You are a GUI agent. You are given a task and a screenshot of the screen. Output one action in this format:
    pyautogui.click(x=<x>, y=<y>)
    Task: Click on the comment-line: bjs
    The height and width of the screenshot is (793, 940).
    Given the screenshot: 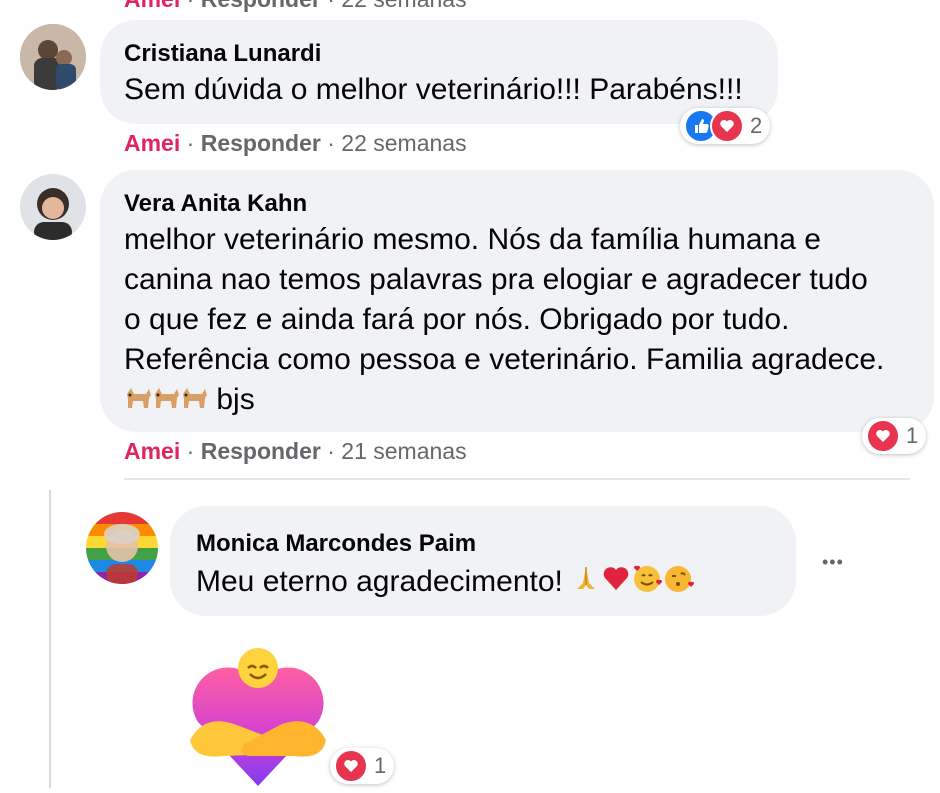 What is the action you would take?
    pyautogui.click(x=504, y=400)
    